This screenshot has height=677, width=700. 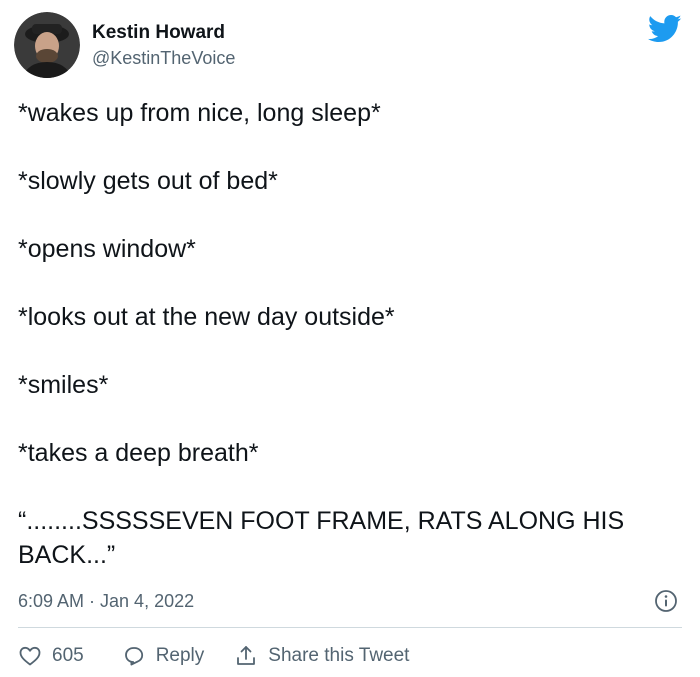 I want to click on tweet-line: *takes a deep breath*, so click(x=138, y=453).